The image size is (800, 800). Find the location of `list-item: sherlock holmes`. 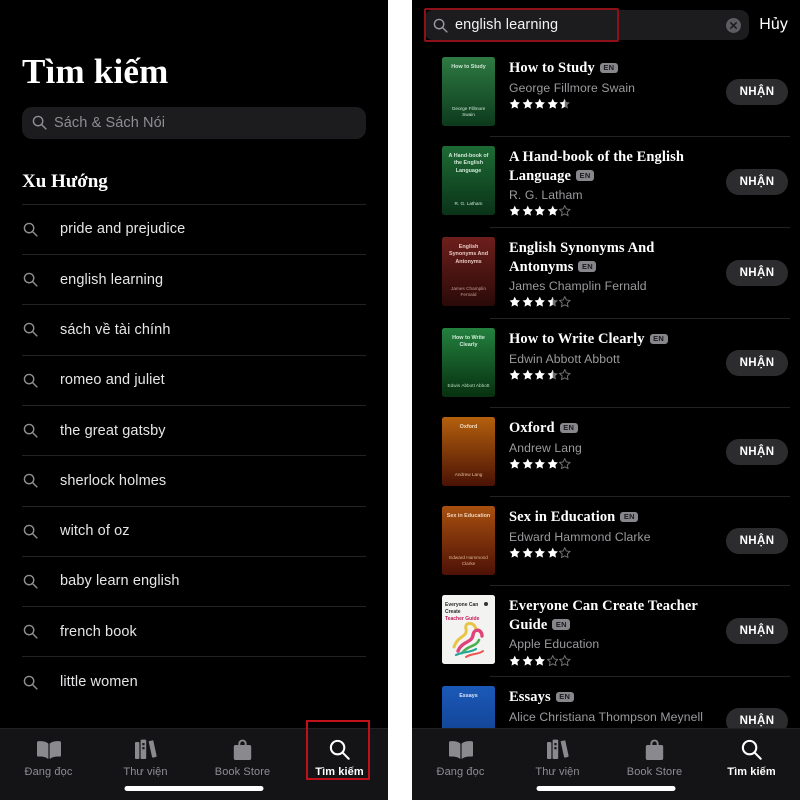

list-item: sherlock holmes is located at coordinates (194, 480).